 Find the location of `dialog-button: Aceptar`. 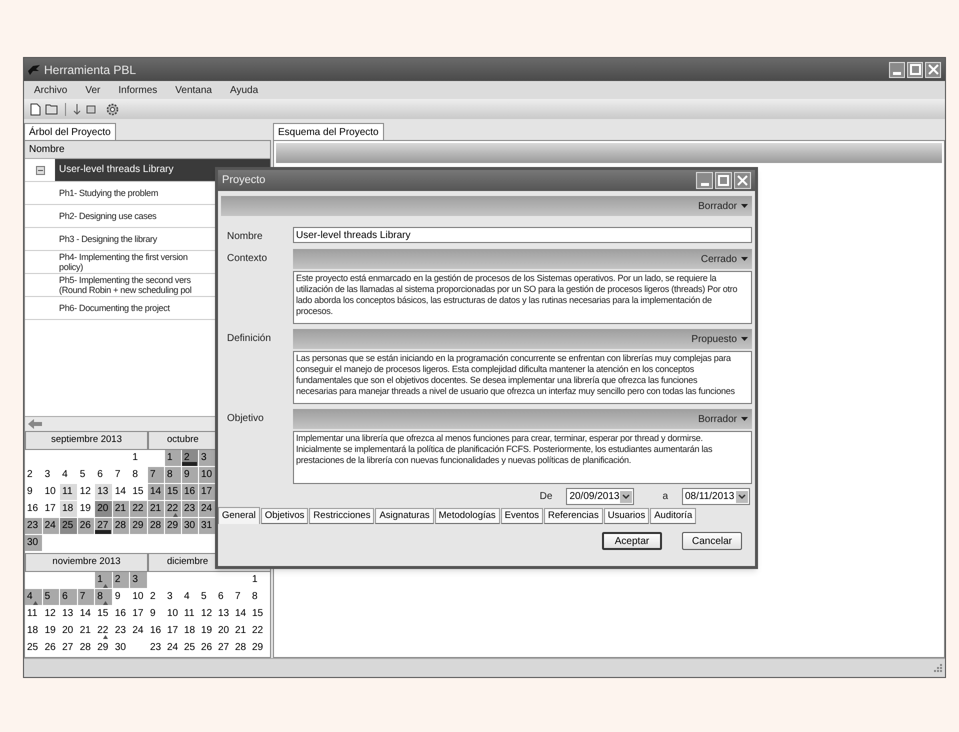

dialog-button: Aceptar is located at coordinates (632, 541).